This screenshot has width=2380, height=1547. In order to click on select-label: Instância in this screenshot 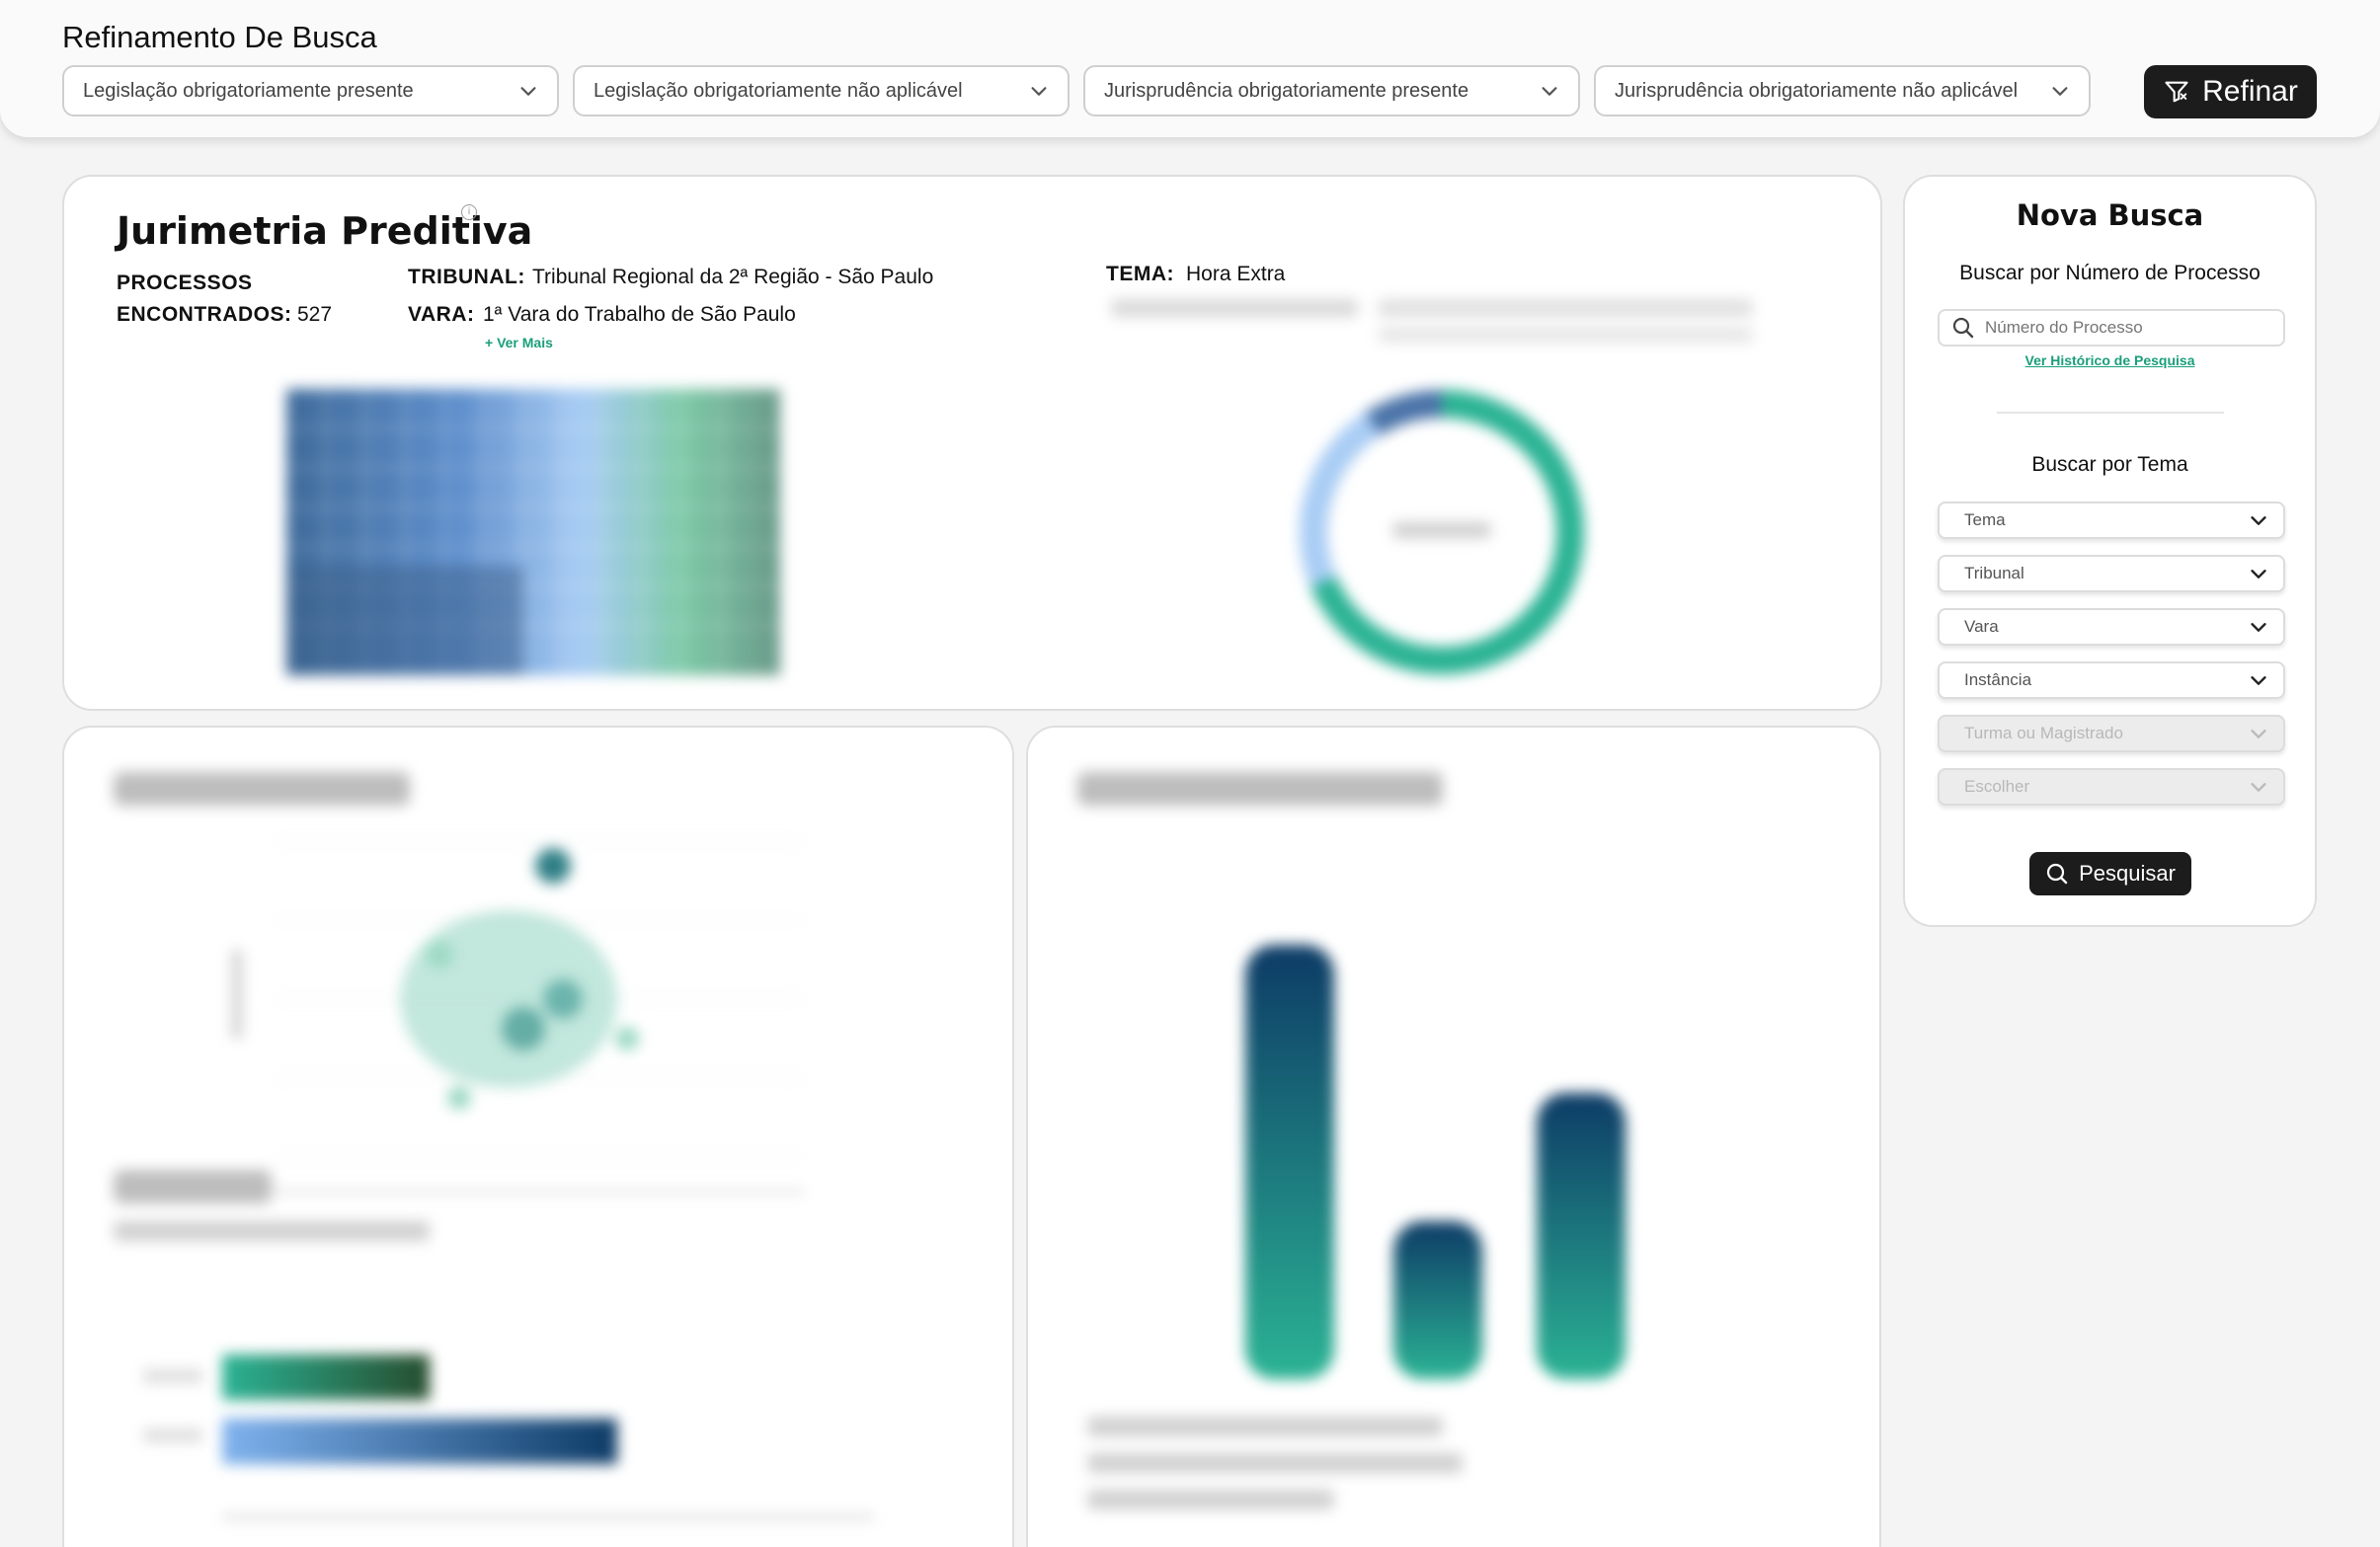, I will do `click(1998, 679)`.